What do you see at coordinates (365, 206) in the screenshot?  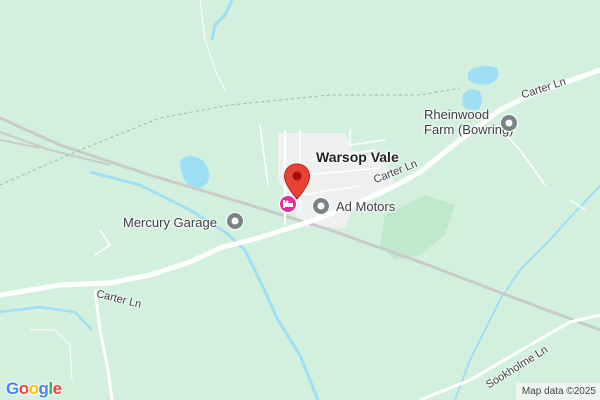 I see `poi-label-ad-motors: Ad Motors` at bounding box center [365, 206].